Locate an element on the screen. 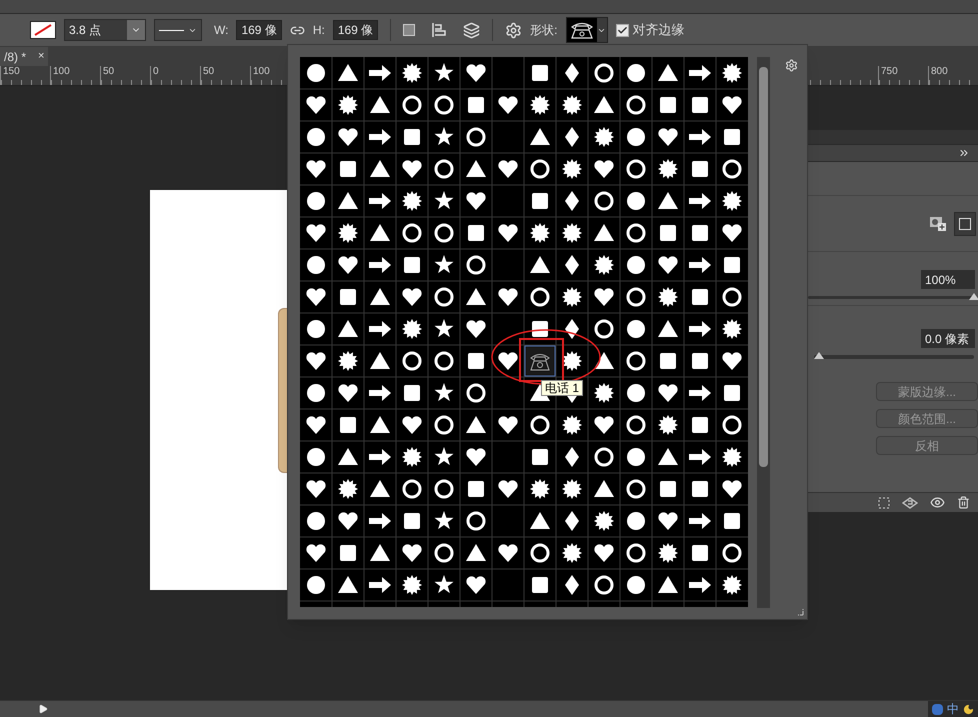 This screenshot has height=717, width=978. resize-grip-icon is located at coordinates (800, 612).